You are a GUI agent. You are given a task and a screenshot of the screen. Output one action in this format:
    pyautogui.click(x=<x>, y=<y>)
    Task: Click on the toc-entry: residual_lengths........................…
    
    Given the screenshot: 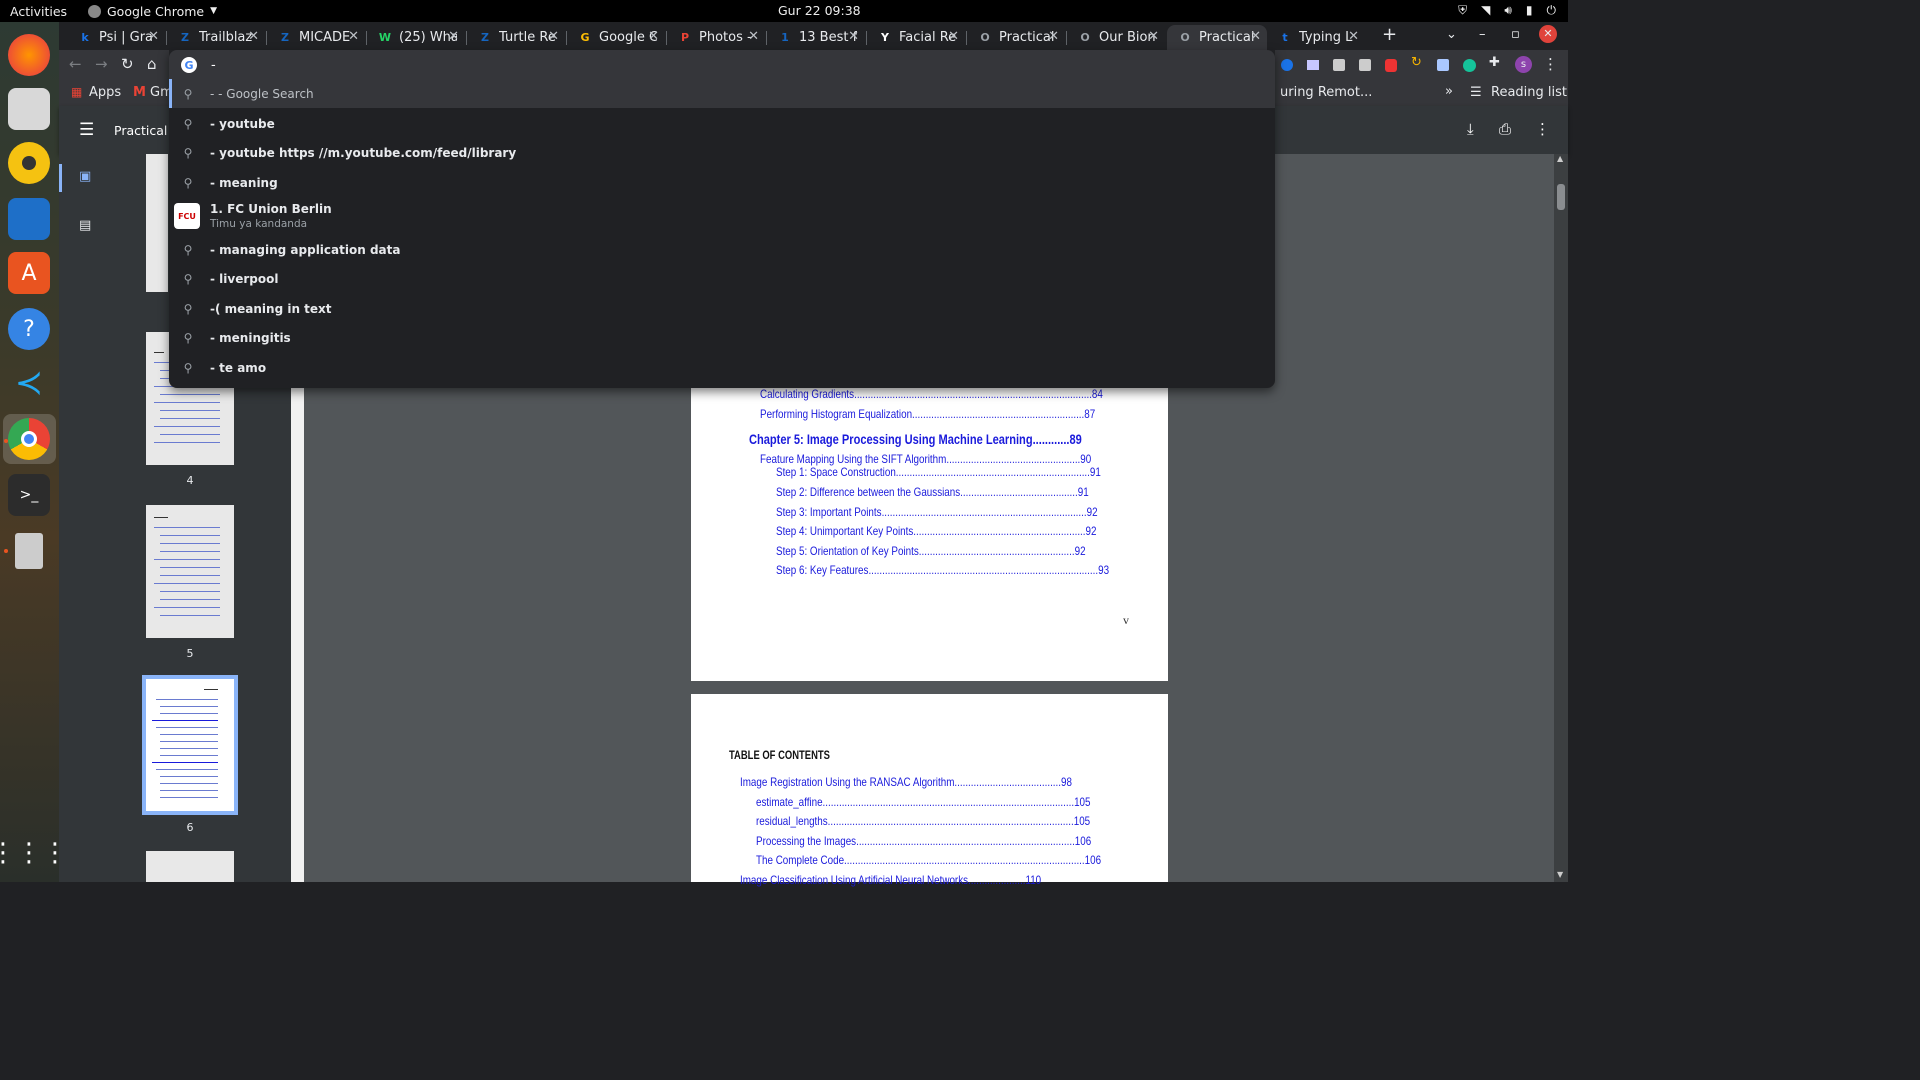 What is the action you would take?
    pyautogui.click(x=923, y=821)
    